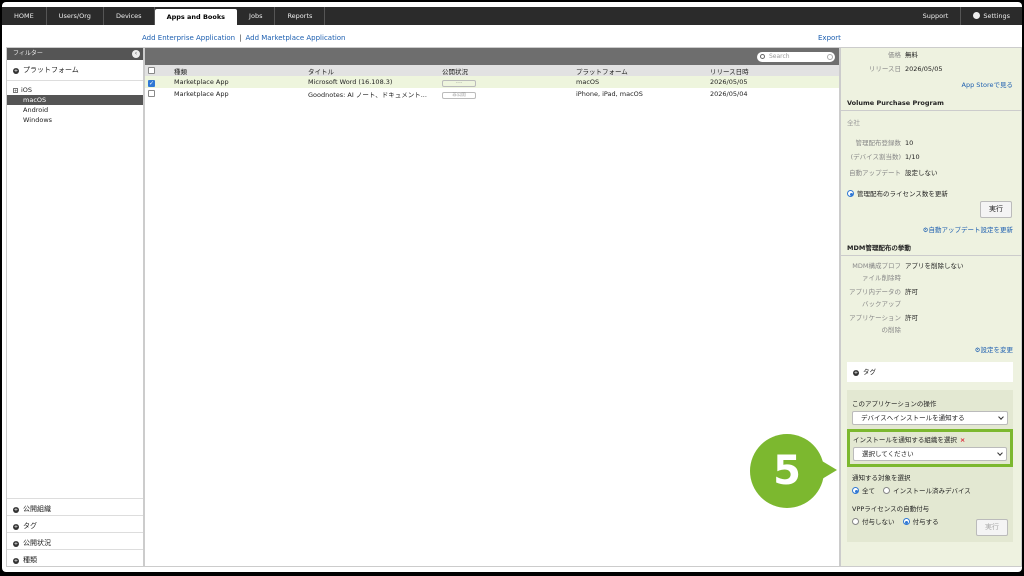 The image size is (1024, 576). What do you see at coordinates (640, 70) in the screenshot?
I see `column-platform: プラットフォーム` at bounding box center [640, 70].